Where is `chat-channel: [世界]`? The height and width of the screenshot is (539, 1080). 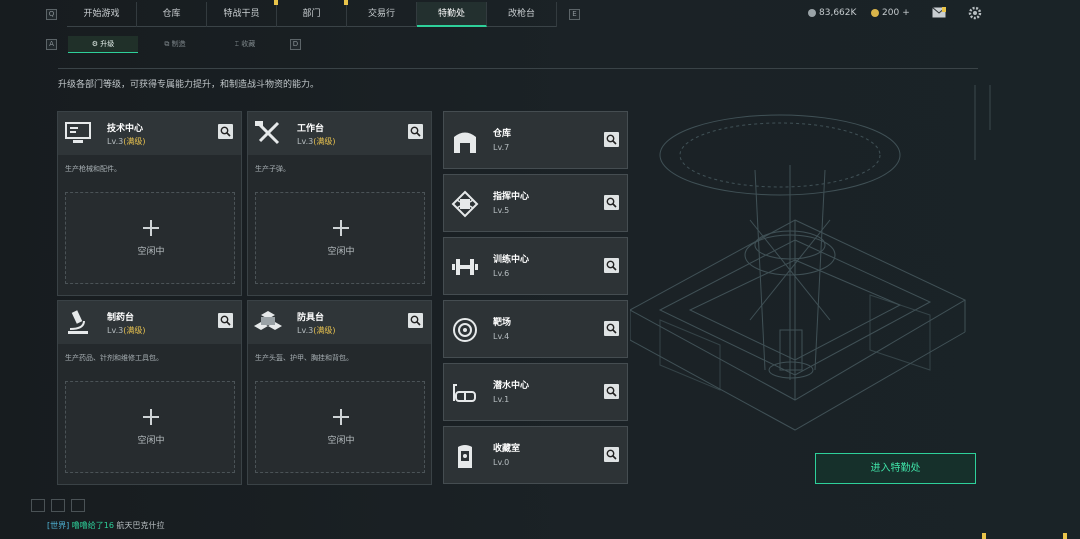
chat-channel: [世界] is located at coordinates (58, 525).